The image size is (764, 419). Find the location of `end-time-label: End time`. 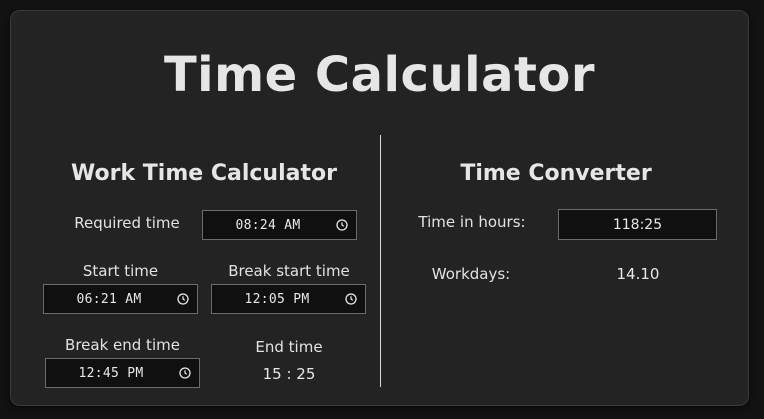

end-time-label: End time is located at coordinates (289, 347).